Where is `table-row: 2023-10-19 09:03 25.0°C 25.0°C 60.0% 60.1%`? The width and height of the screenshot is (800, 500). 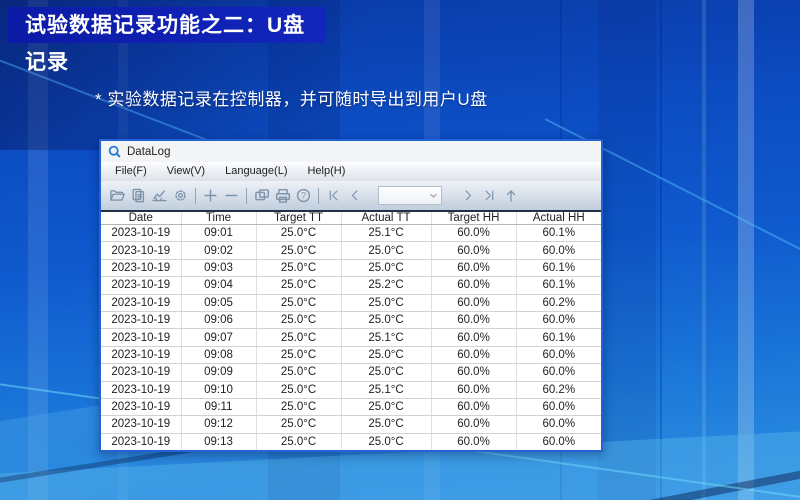 table-row: 2023-10-19 09:03 25.0°C 25.0°C 60.0% 60.1% is located at coordinates (351, 268).